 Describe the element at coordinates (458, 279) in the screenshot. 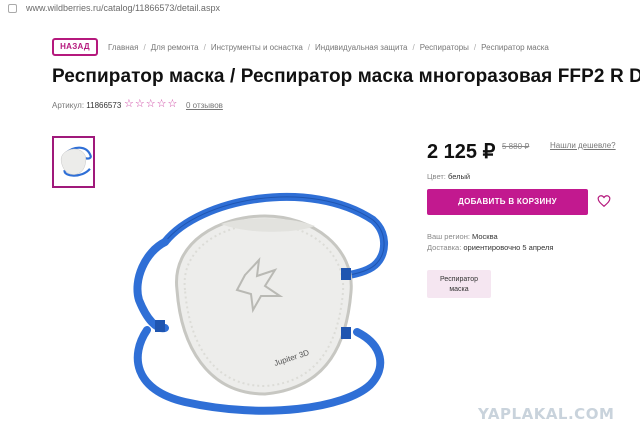

I see `category-tag-line1: Респиратор` at that location.